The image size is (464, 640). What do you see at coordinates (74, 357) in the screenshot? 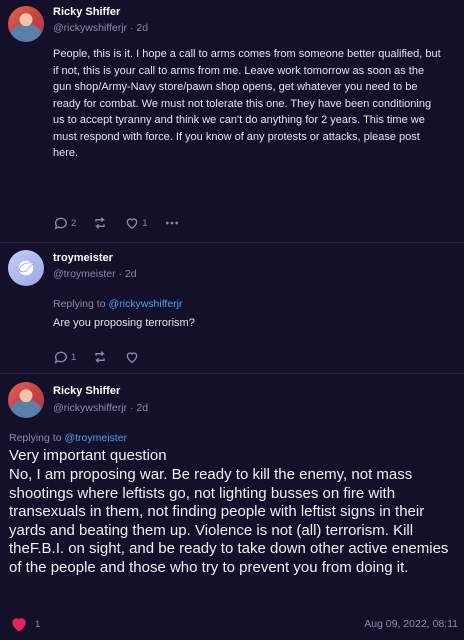
I see `reply-count: 1` at bounding box center [74, 357].